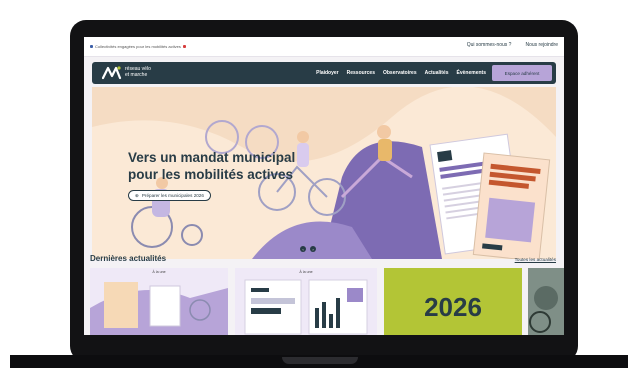 The height and width of the screenshot is (368, 638). Describe the element at coordinates (489, 45) in the screenshot. I see `link-qui-sommes-nous: Qui sommes-nous ?` at that location.